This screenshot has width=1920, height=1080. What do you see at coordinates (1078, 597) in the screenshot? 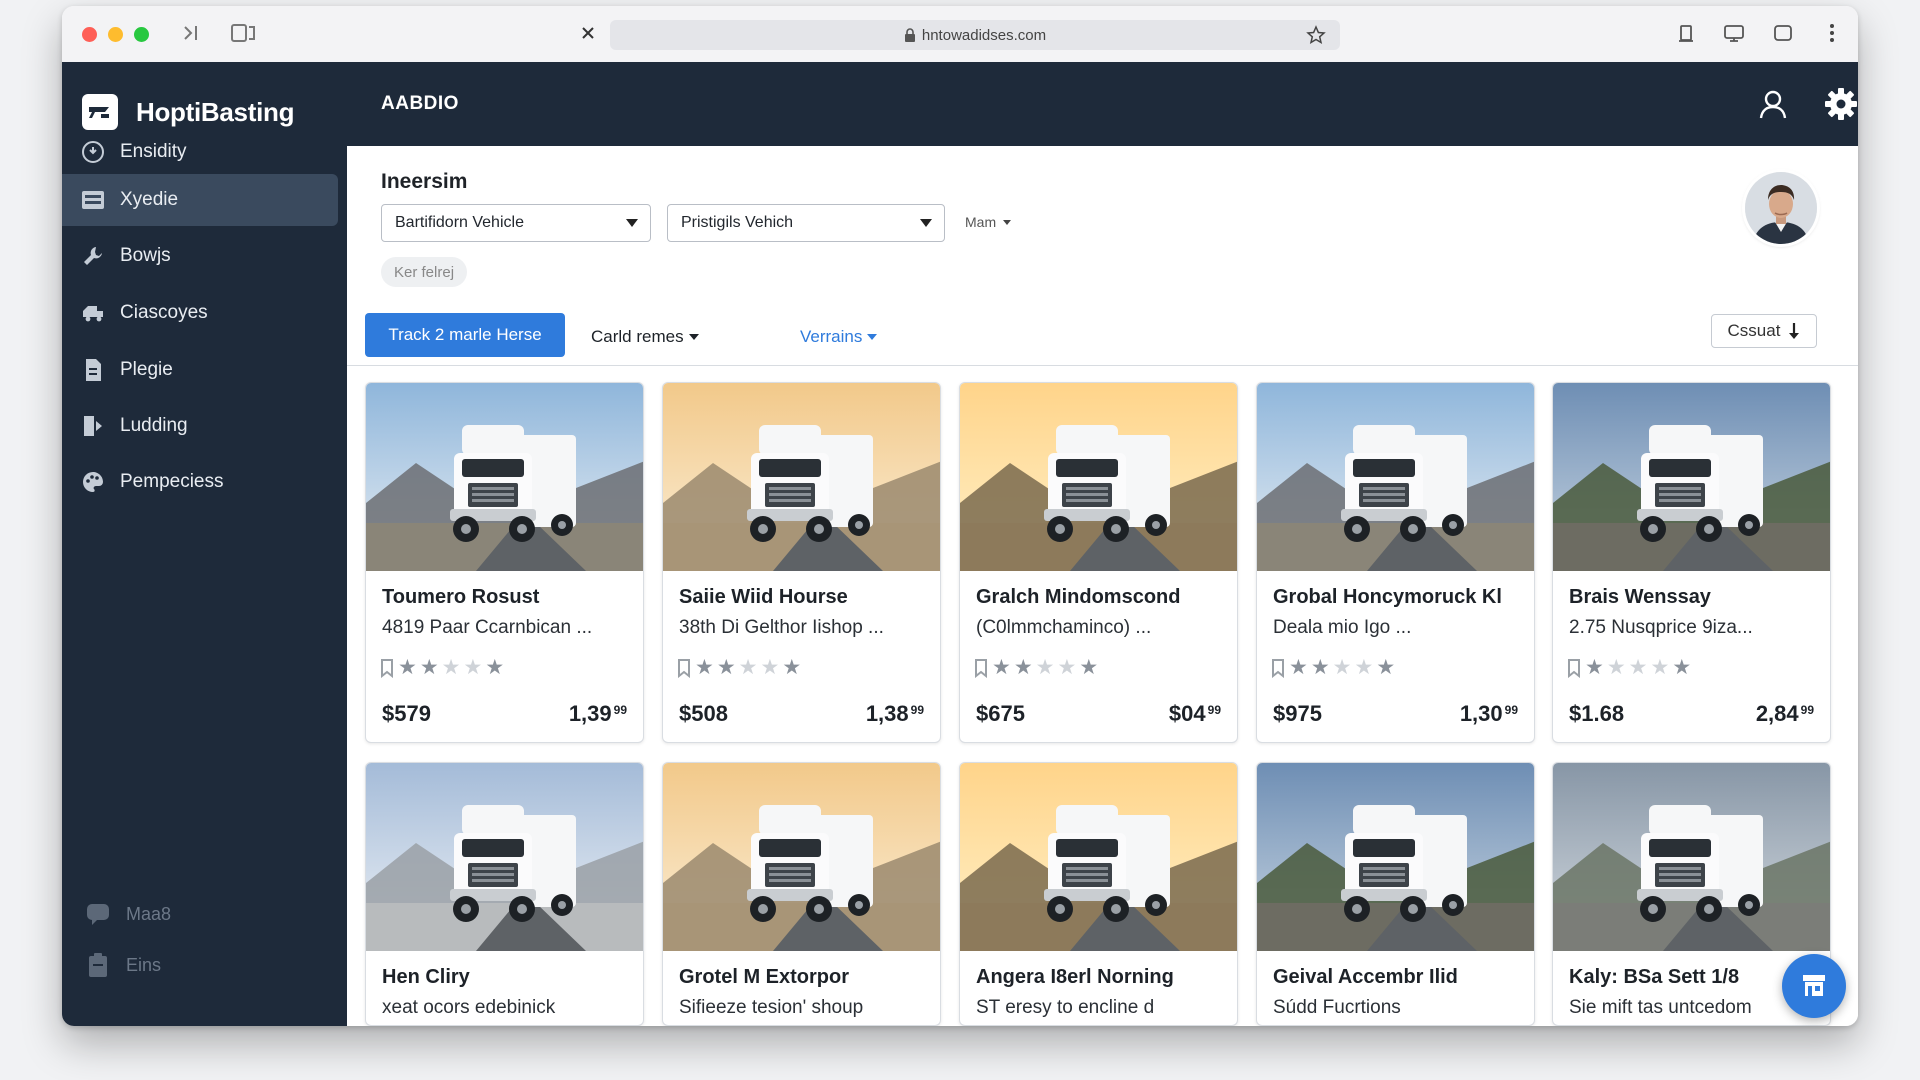
I see `card-title: Gralch Mindomscond` at bounding box center [1078, 597].